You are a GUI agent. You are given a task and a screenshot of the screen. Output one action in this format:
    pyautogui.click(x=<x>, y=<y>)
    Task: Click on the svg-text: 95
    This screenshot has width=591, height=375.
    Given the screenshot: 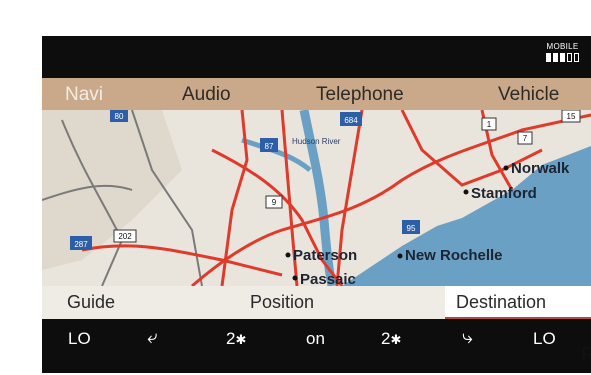 What is the action you would take?
    pyautogui.click(x=411, y=228)
    